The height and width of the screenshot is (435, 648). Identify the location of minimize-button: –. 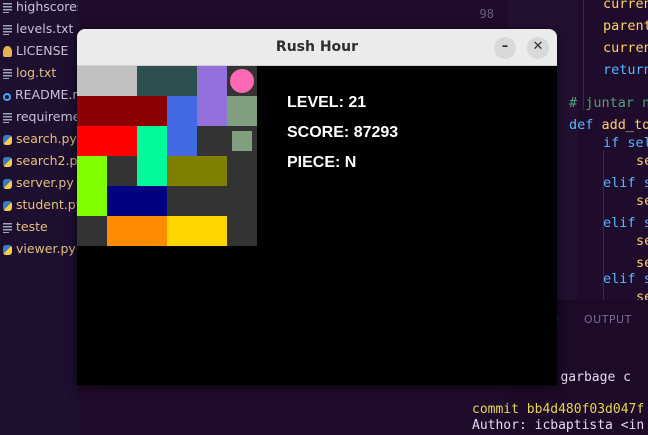
(505, 48).